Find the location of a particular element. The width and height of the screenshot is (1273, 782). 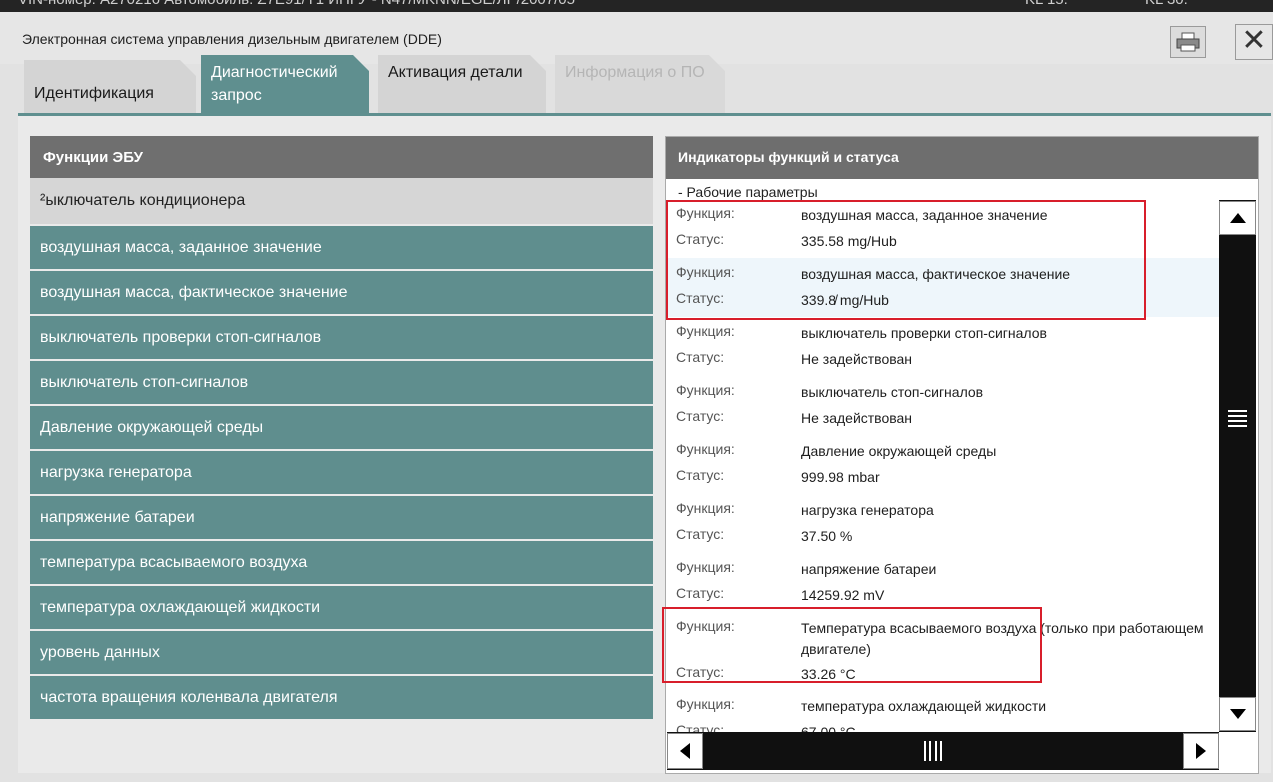

tab-software-info: Информация о ПО is located at coordinates (640, 84).